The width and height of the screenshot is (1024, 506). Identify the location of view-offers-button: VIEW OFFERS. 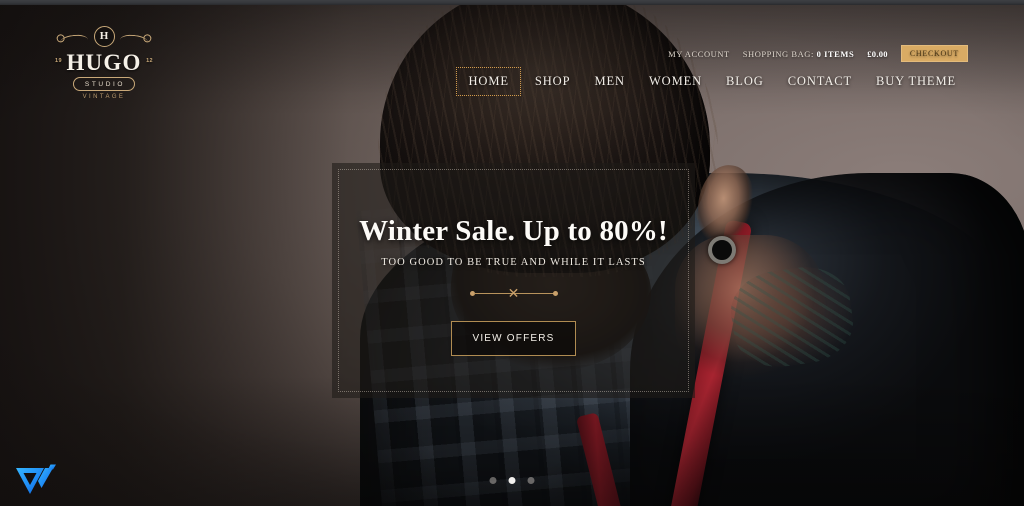
(513, 338).